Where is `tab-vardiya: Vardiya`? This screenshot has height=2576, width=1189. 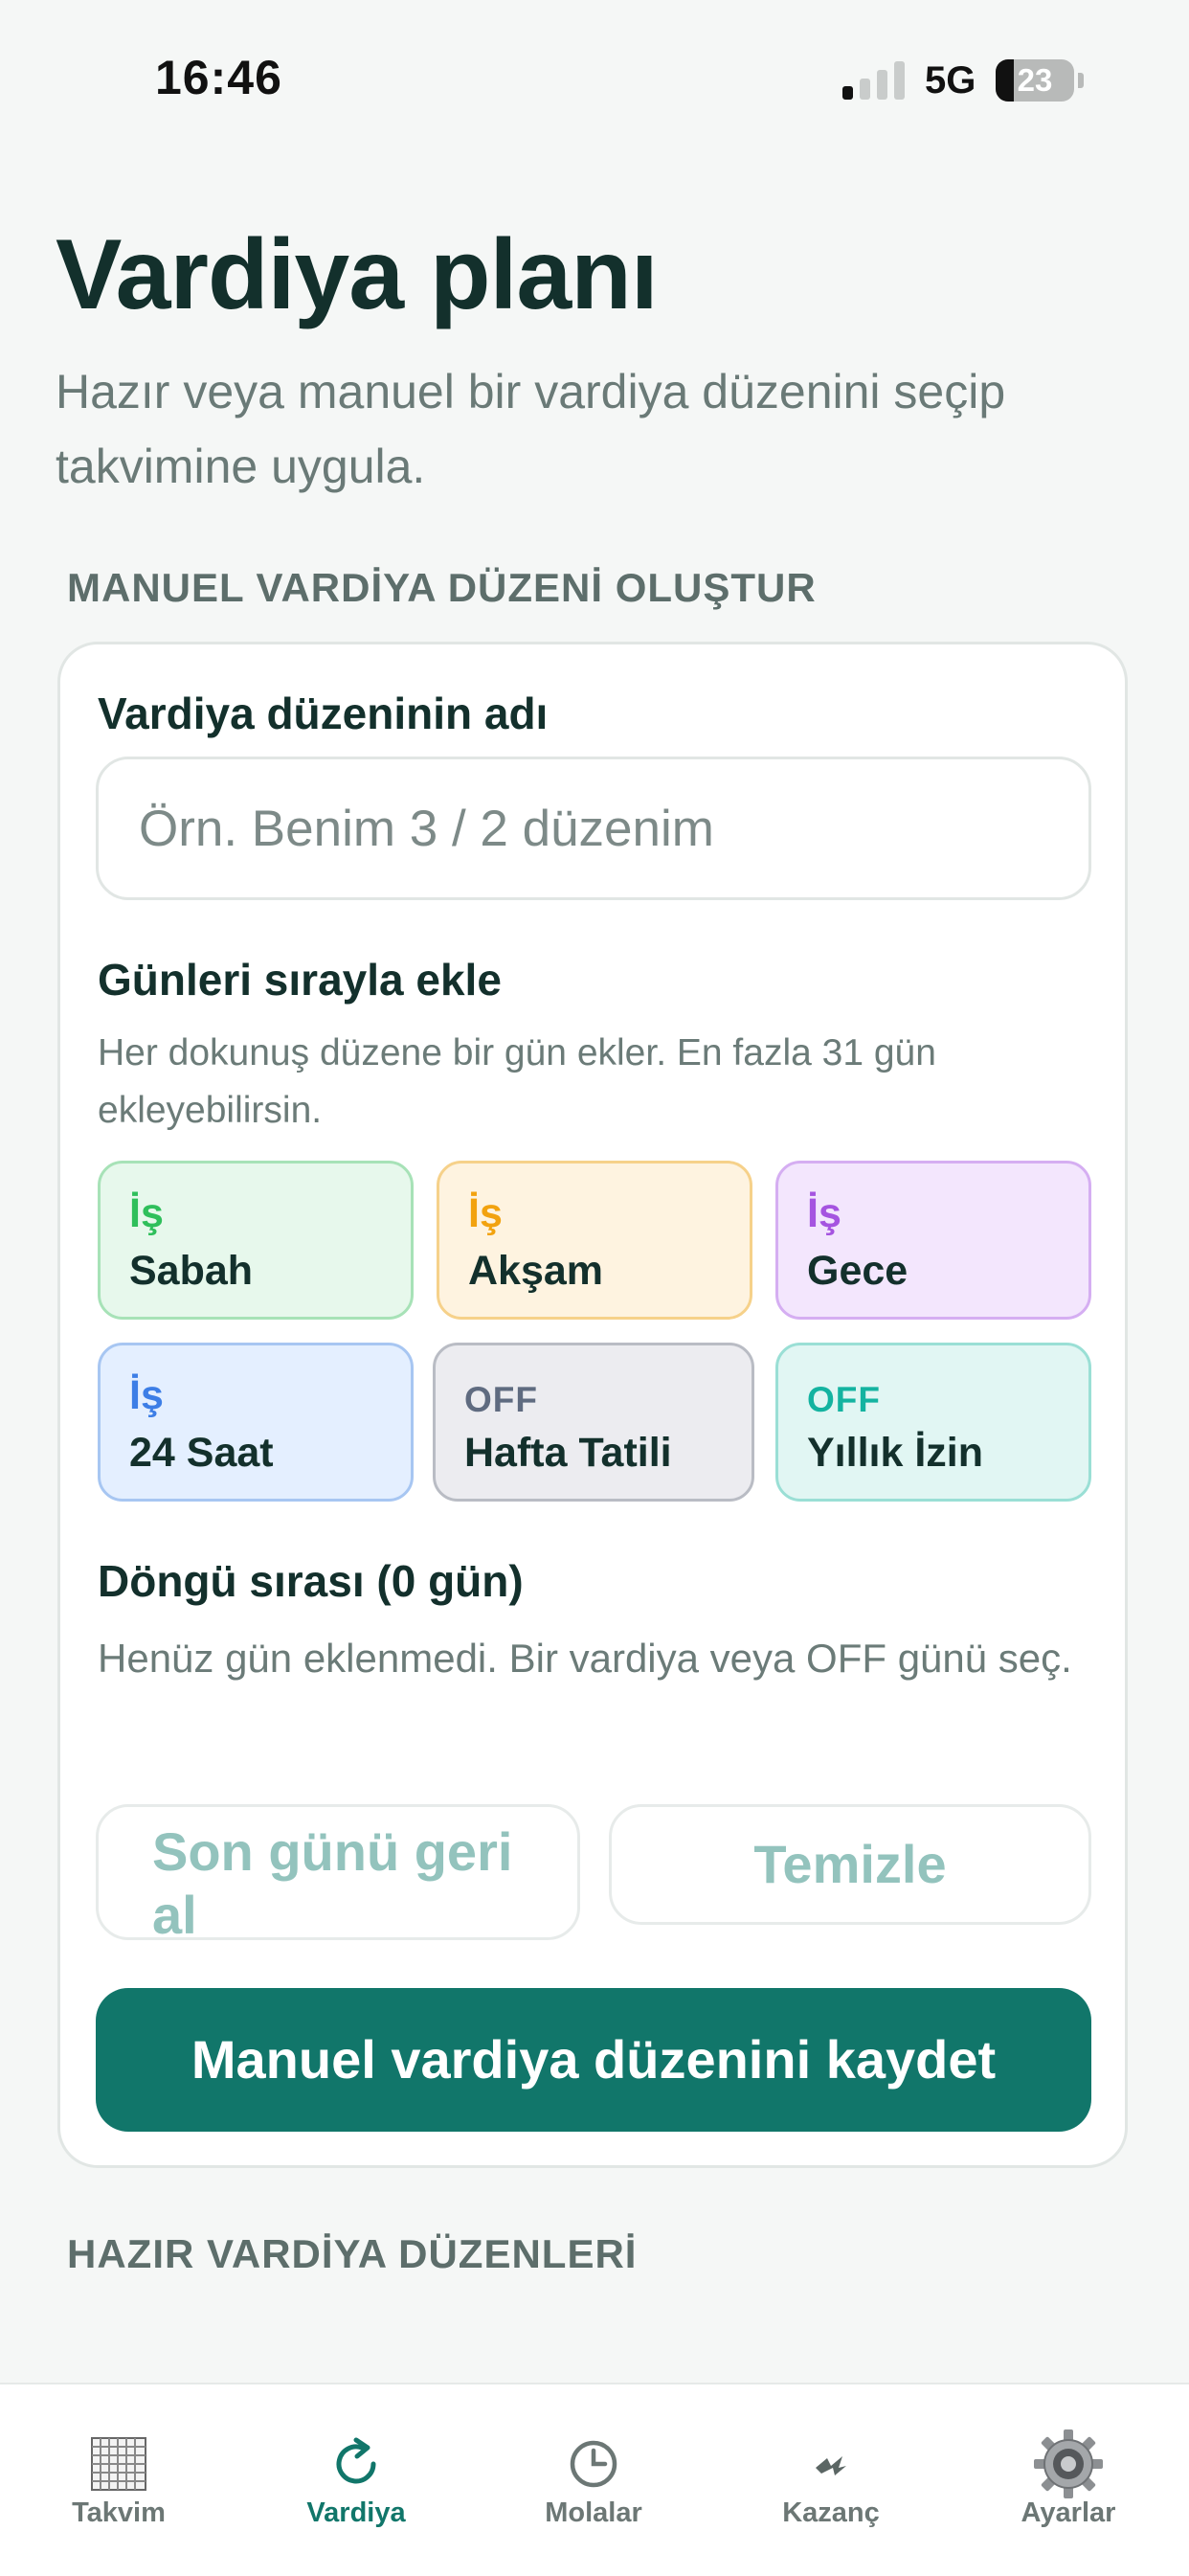 tab-vardiya: Vardiya is located at coordinates (356, 2480).